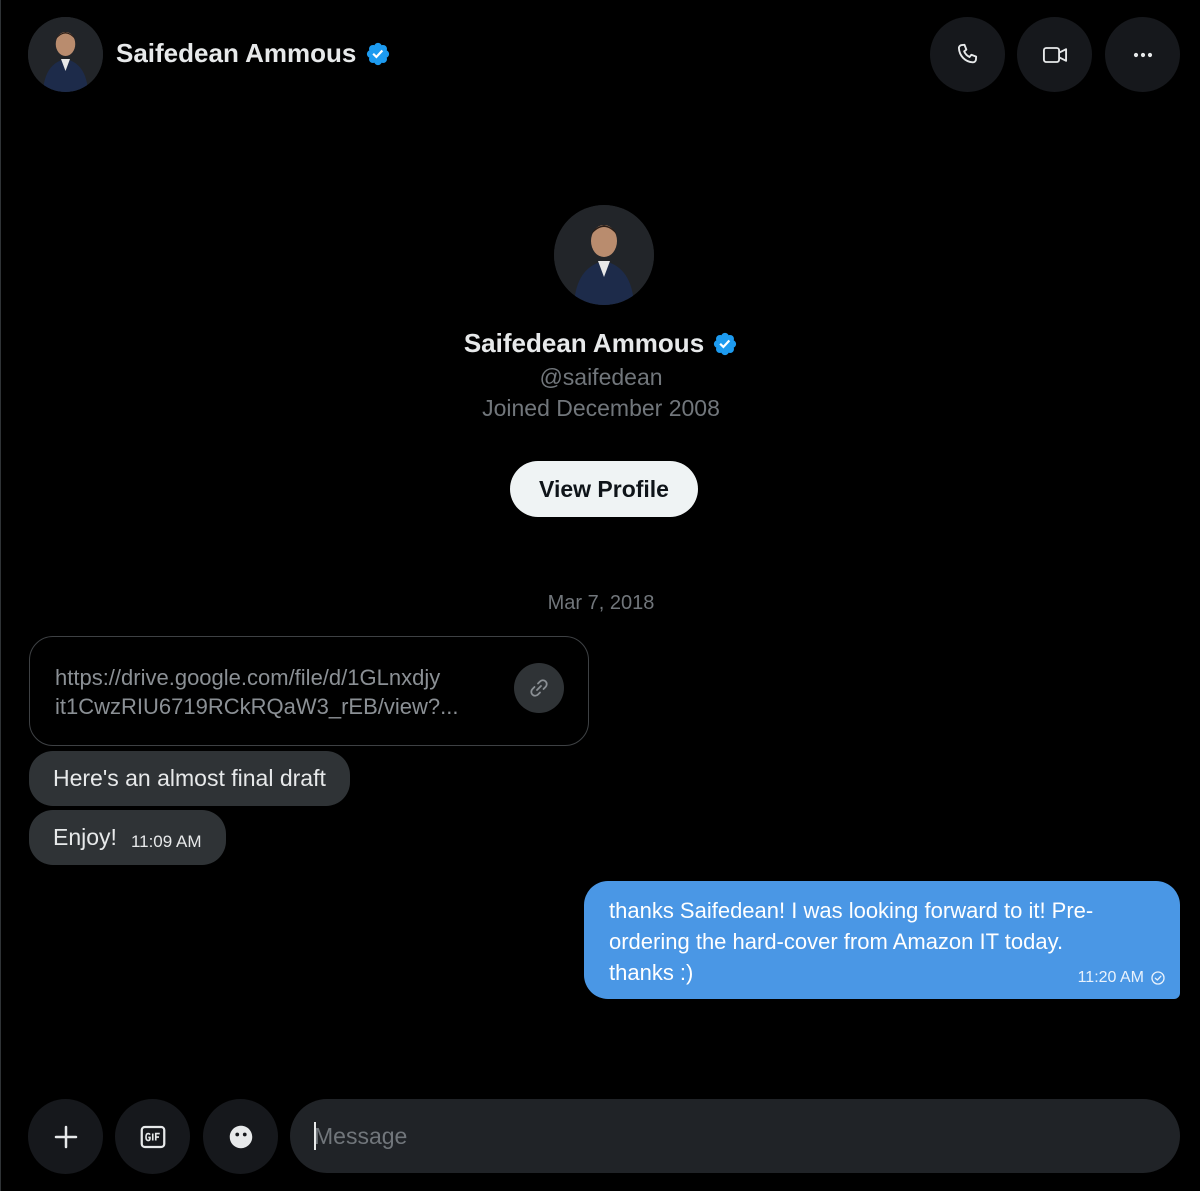 This screenshot has width=1200, height=1191. I want to click on link-icon, so click(539, 688).